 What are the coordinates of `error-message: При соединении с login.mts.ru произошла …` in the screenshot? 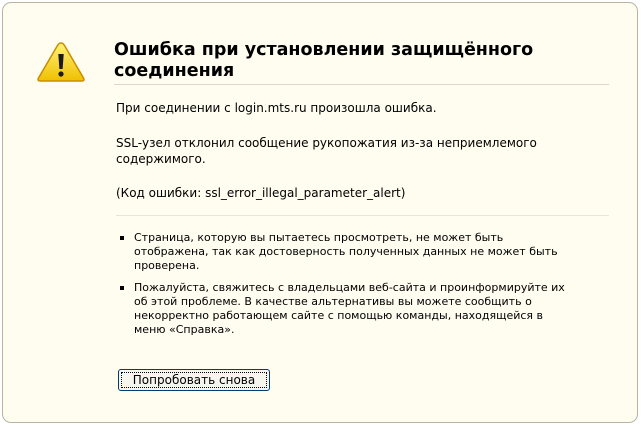 It's located at (276, 108).